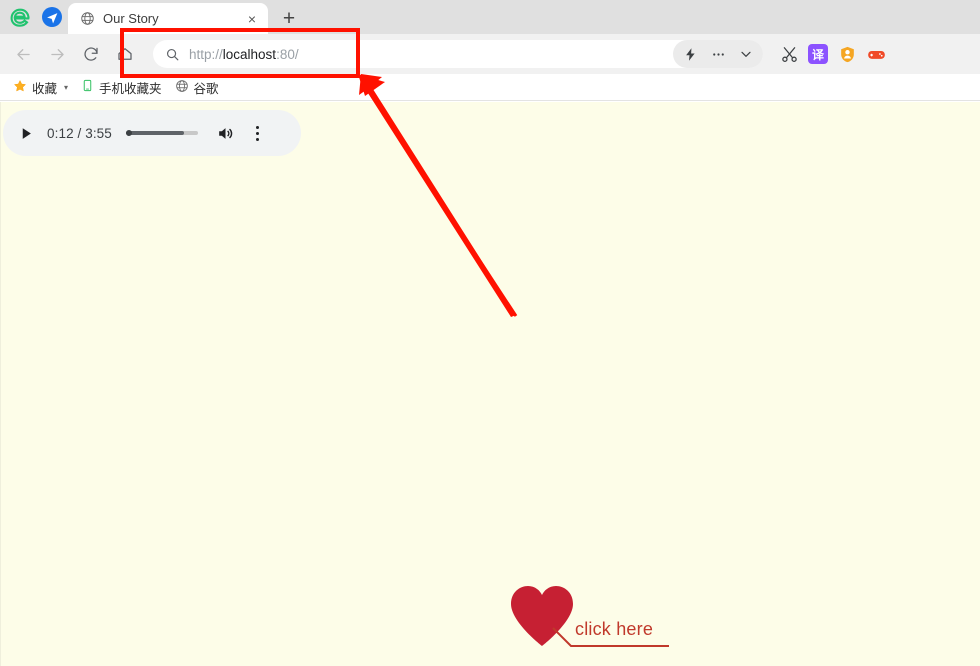 Image resolution: width=980 pixels, height=666 pixels. Describe the element at coordinates (87, 87) in the screenshot. I see `phone-icon` at that location.